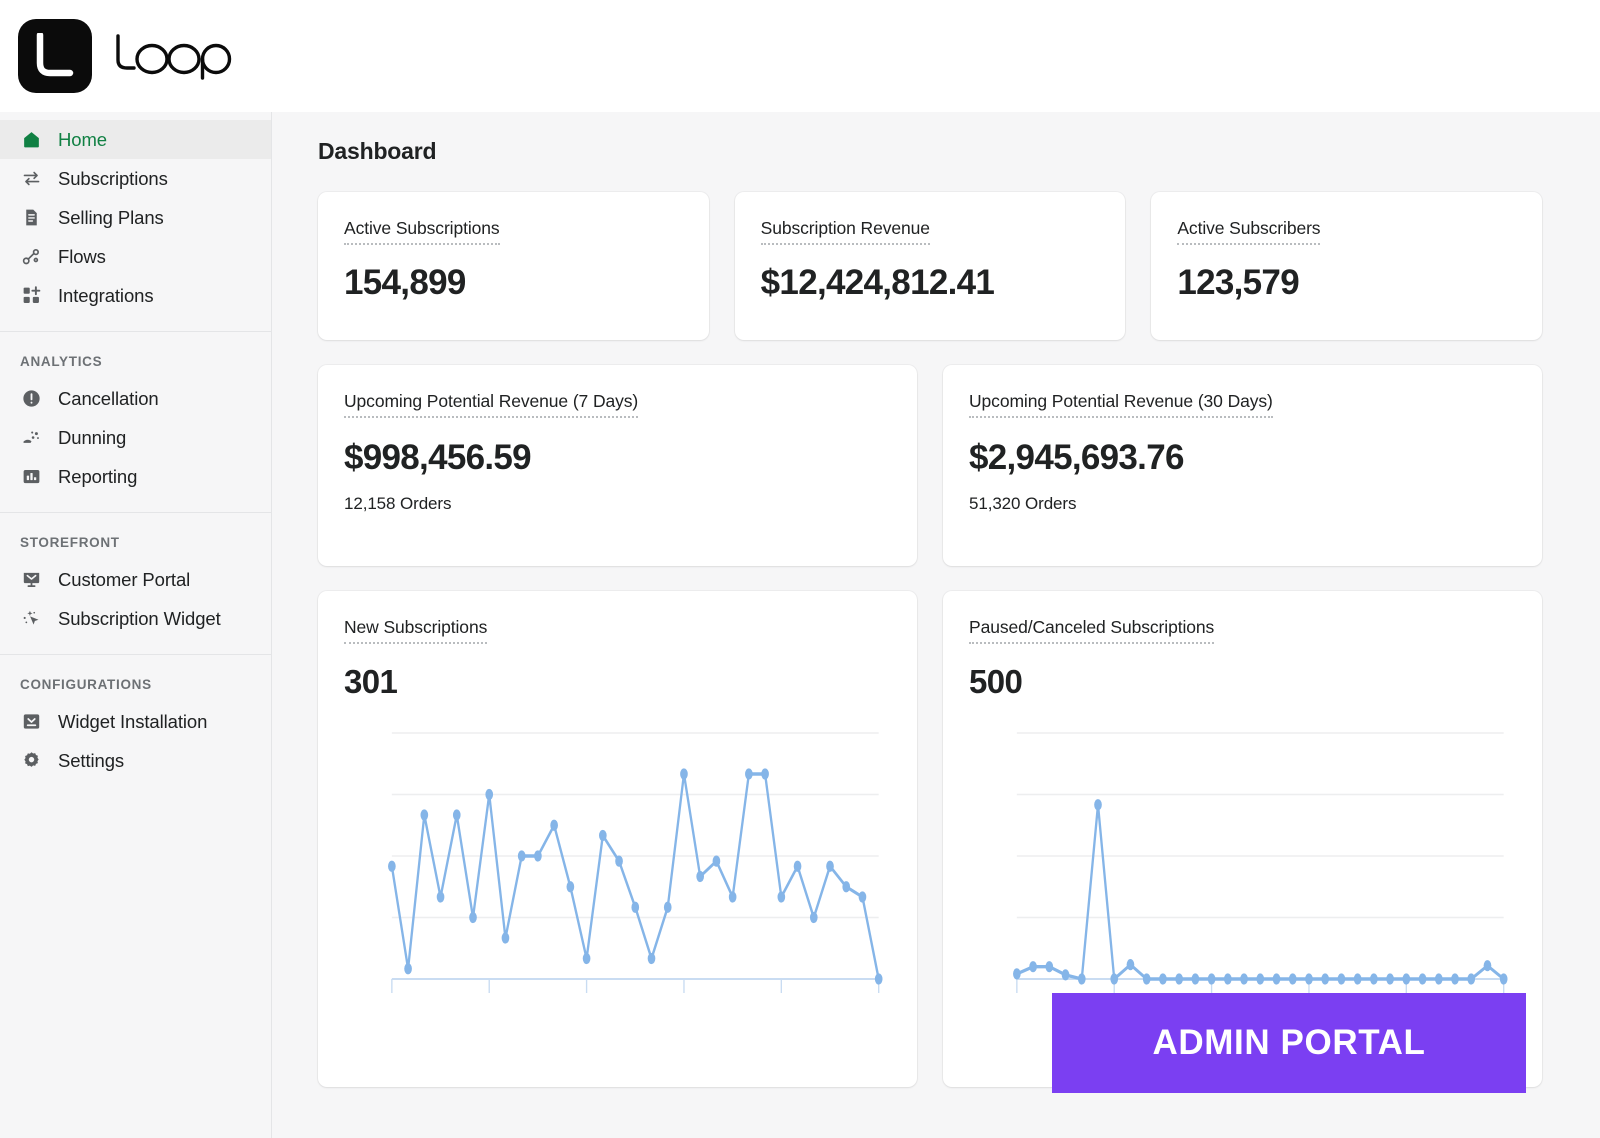  I want to click on monitor-icon, so click(31, 580).